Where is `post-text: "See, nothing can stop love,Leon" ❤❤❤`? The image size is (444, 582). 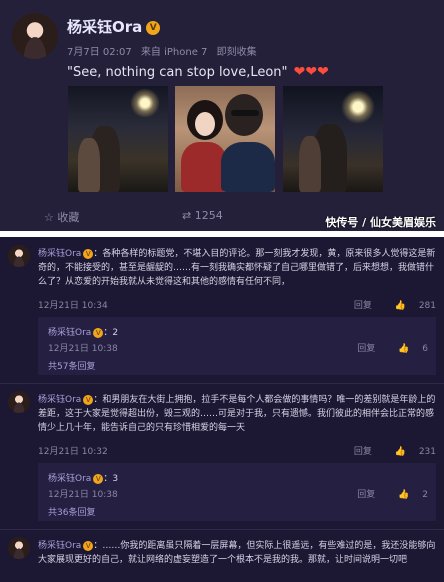 post-text: "See, nothing can stop love,Leon" ❤❤❤ is located at coordinates (198, 72).